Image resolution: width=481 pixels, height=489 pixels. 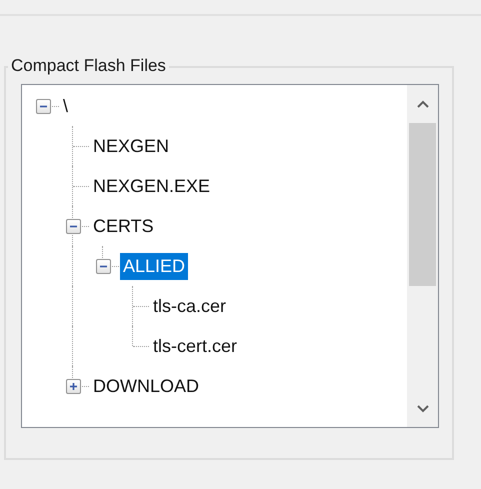 What do you see at coordinates (66, 106) in the screenshot?
I see `tree-item: \` at bounding box center [66, 106].